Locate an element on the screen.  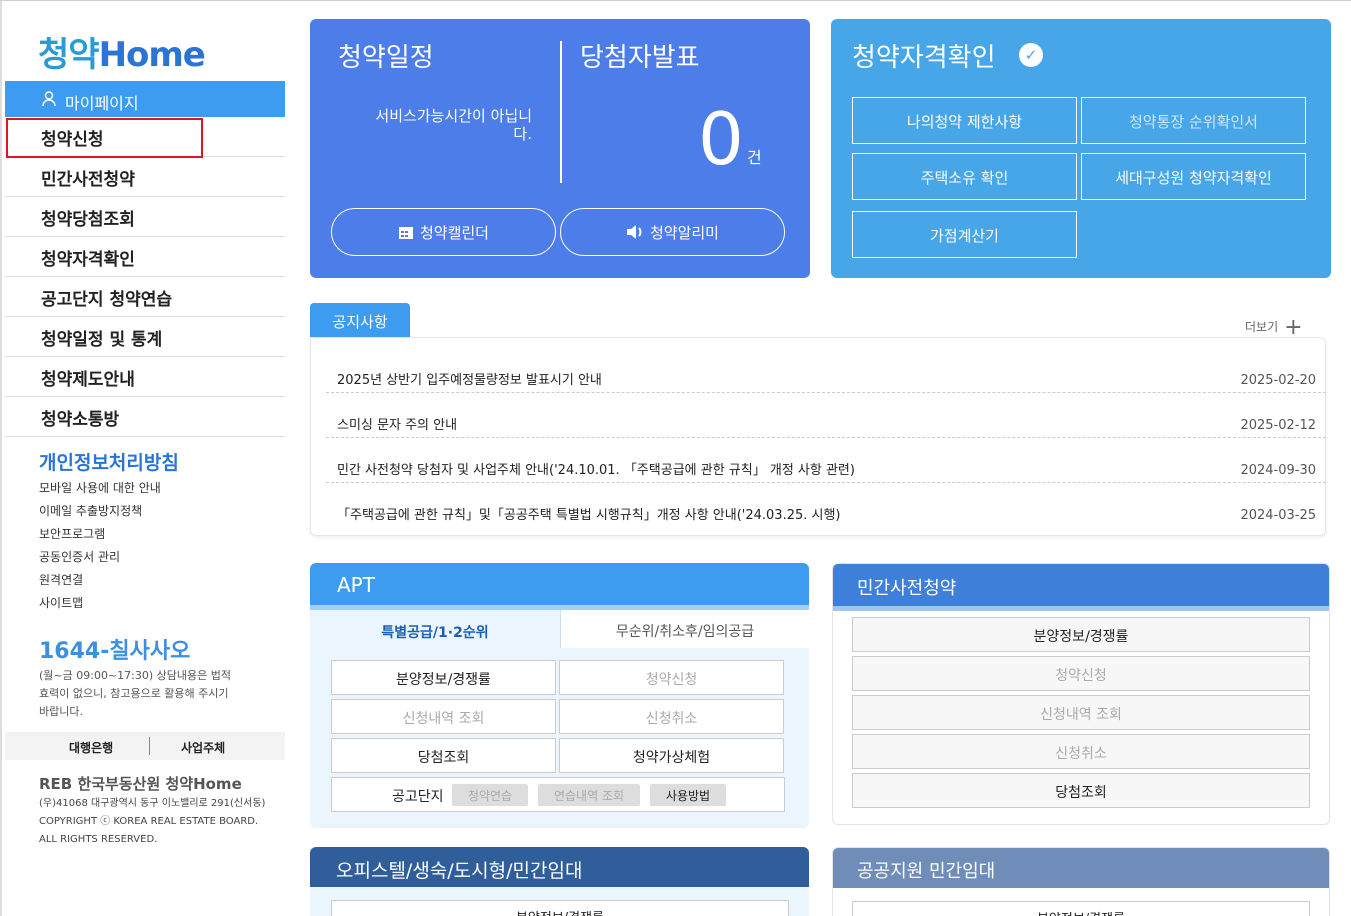
winner-count: 0 is located at coordinates (721, 139).